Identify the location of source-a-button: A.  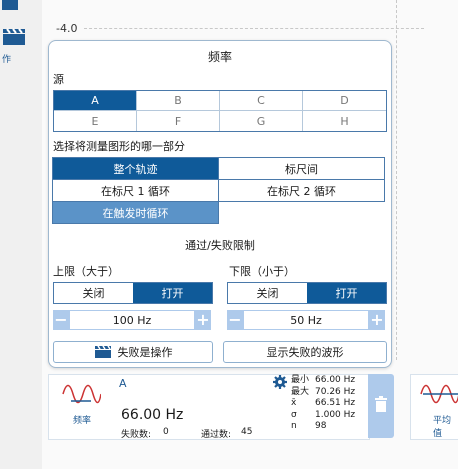
(95, 101).